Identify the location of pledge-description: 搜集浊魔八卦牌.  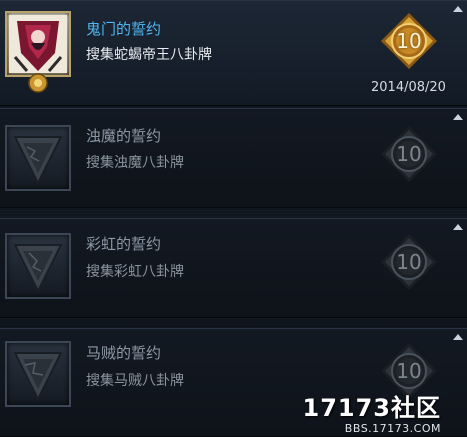
(135, 163).